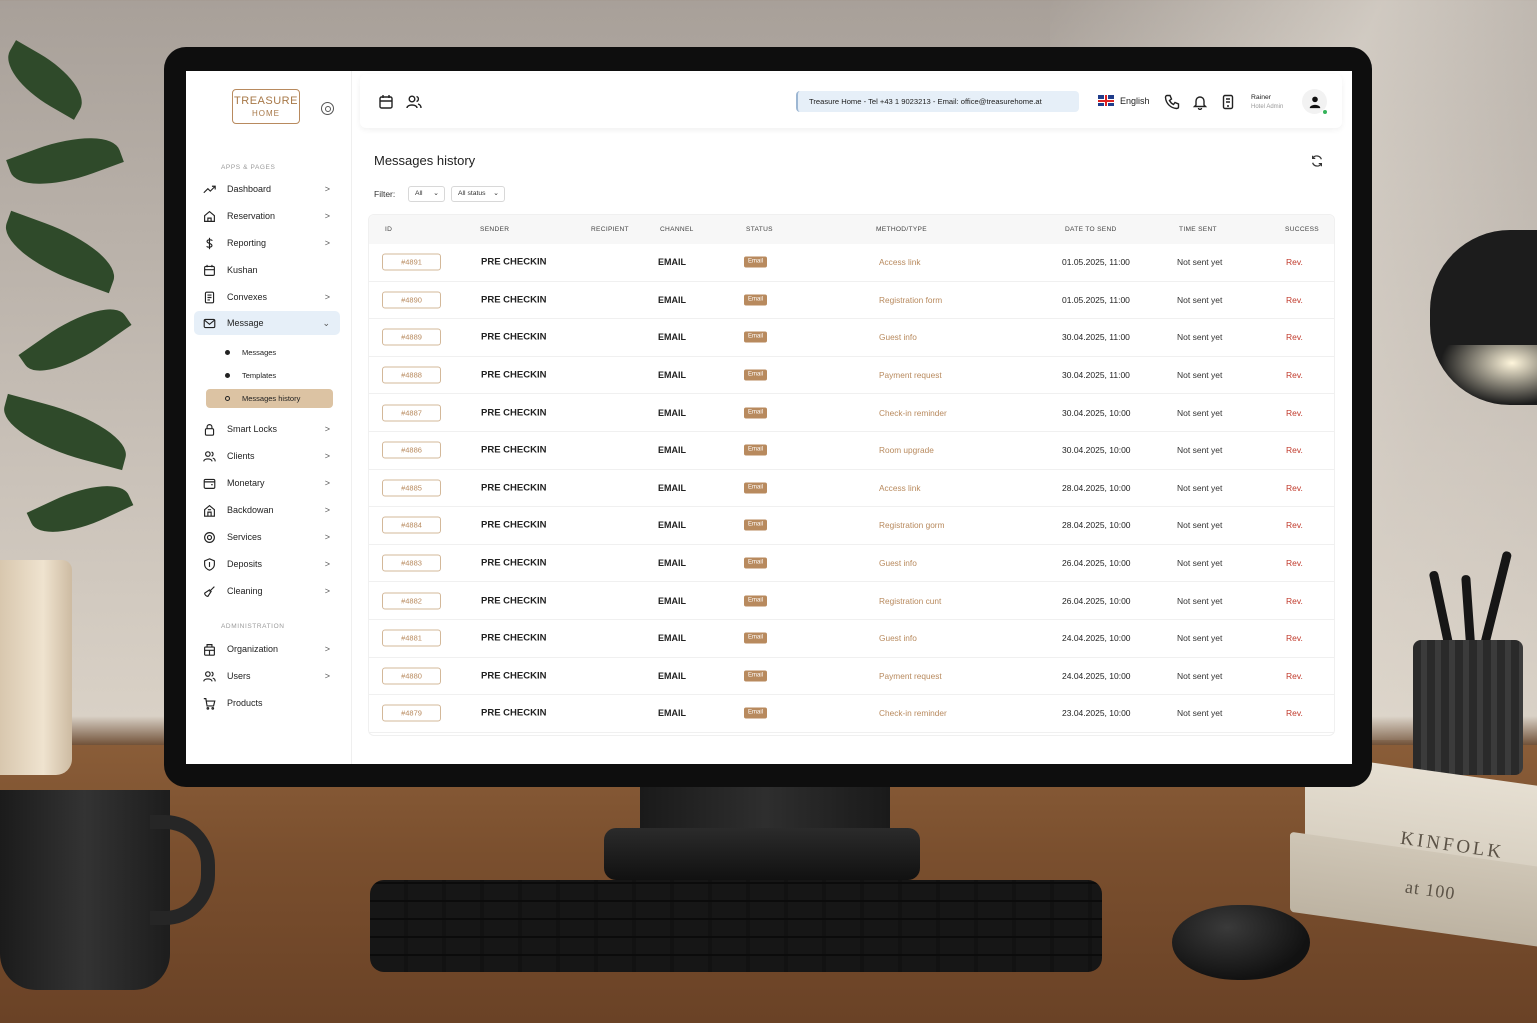 Image resolution: width=1537 pixels, height=1023 pixels. Describe the element at coordinates (911, 525) in the screenshot. I see `method-link: Registration gorm` at that location.